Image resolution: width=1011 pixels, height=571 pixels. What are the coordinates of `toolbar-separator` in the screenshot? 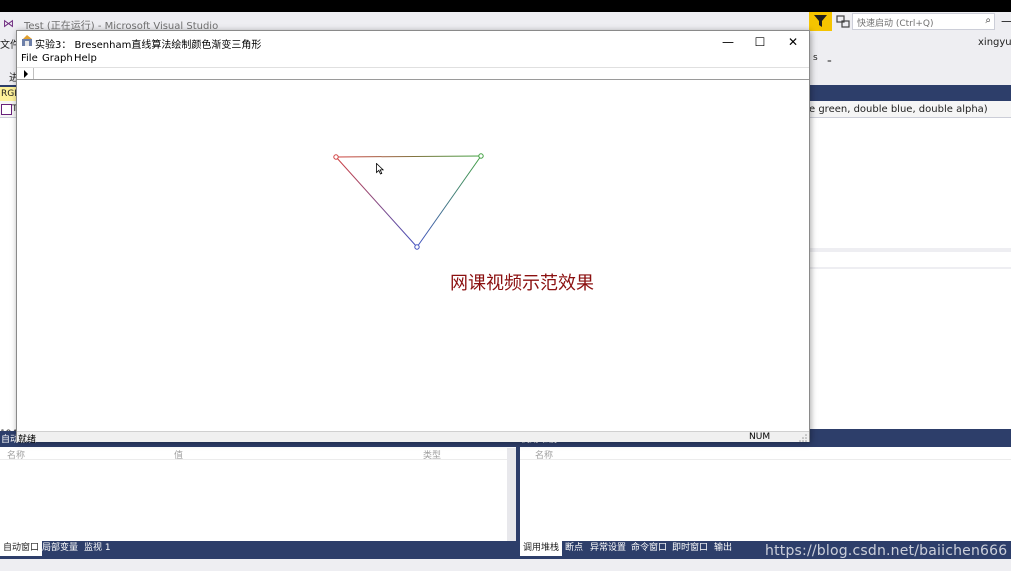 It's located at (33, 73).